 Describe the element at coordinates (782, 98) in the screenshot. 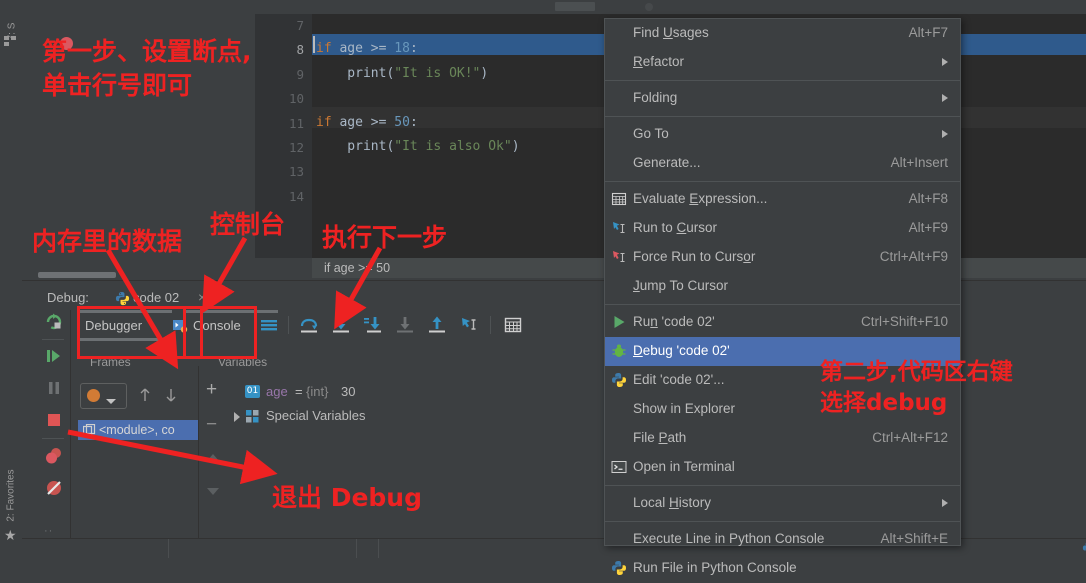

I see `menu-item-folding: Folding` at that location.